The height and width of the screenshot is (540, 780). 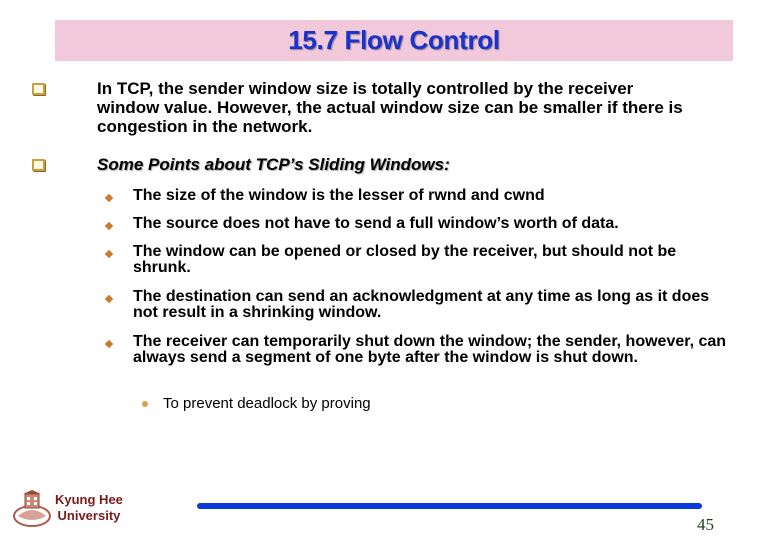 I want to click on page-number: 45, so click(x=705, y=524).